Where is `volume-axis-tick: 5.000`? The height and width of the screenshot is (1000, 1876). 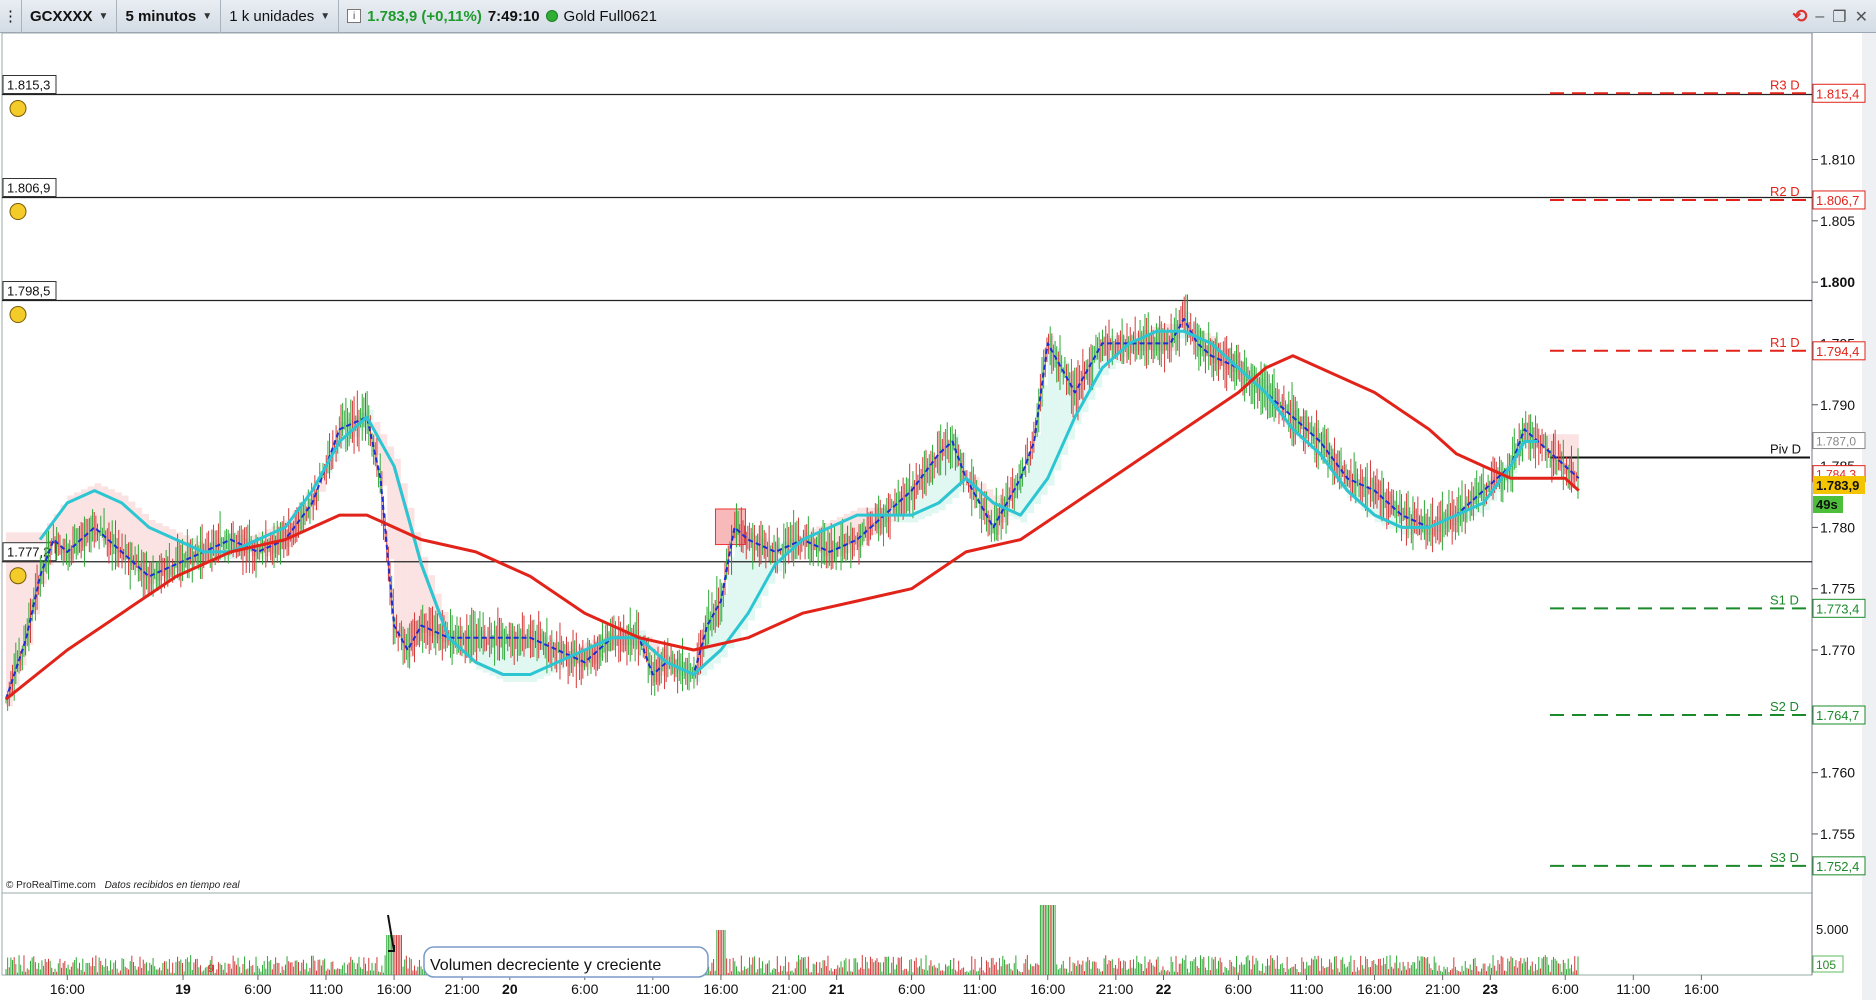
volume-axis-tick: 5.000 is located at coordinates (1832, 929).